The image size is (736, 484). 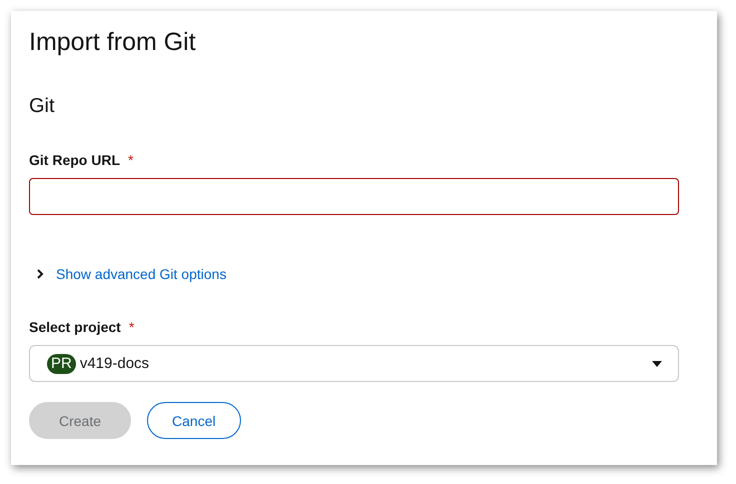 What do you see at coordinates (354, 363) in the screenshot?
I see `project-select: PR v419-docs` at bounding box center [354, 363].